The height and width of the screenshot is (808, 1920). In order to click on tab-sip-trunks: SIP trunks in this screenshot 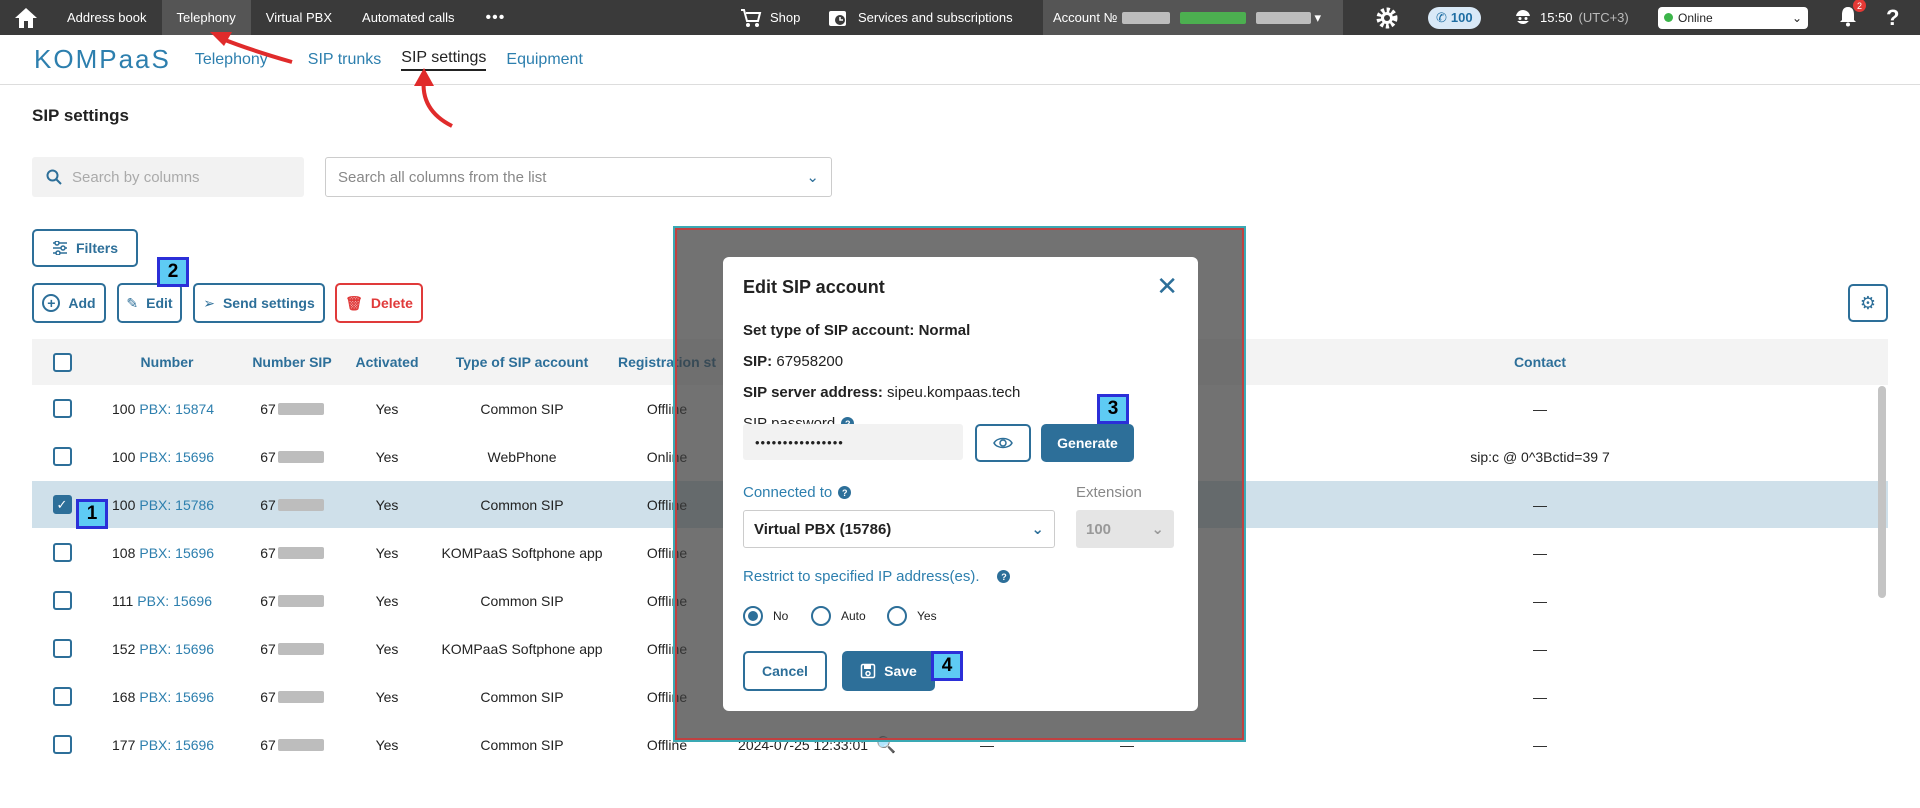, I will do `click(345, 60)`.